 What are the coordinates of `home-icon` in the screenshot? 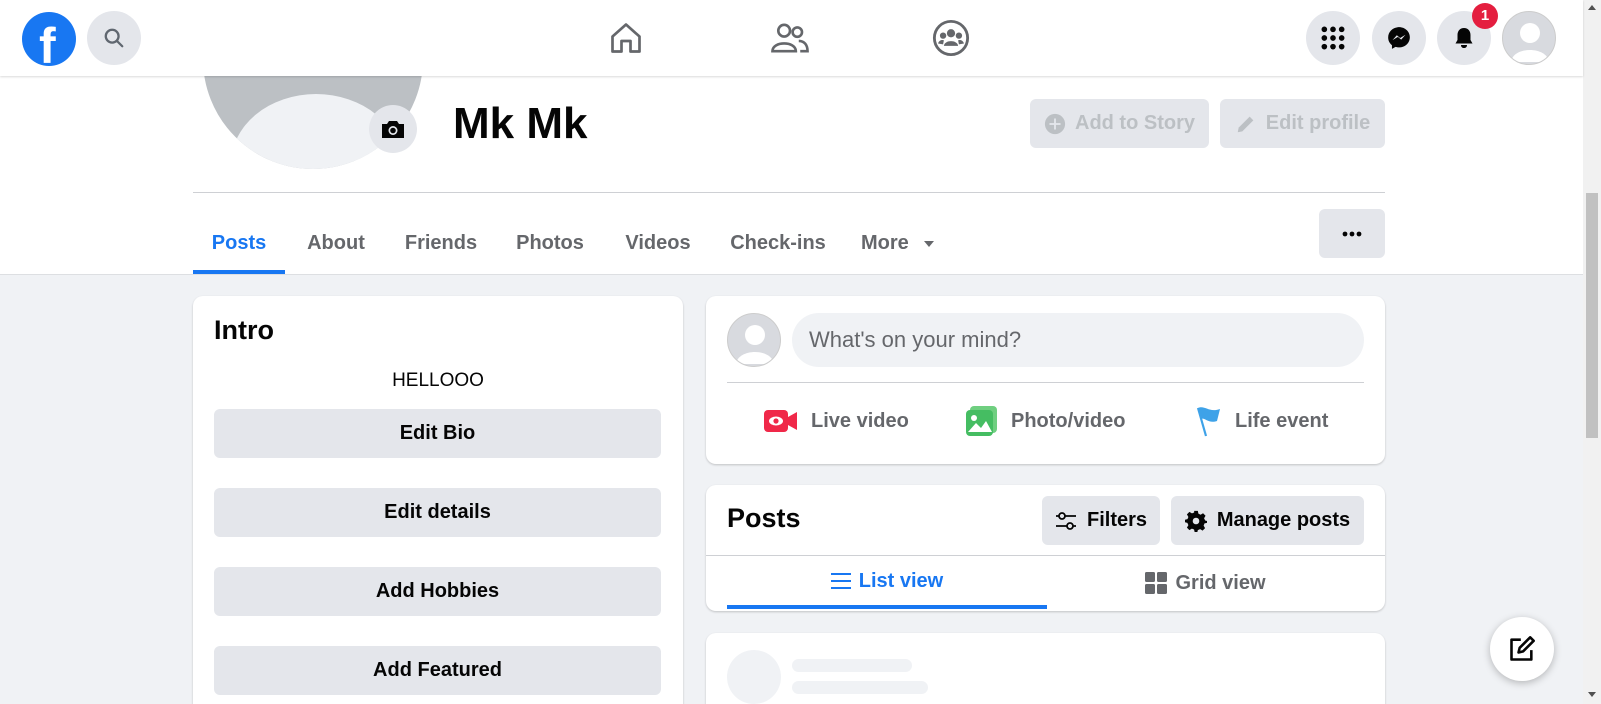 It's located at (626, 38).